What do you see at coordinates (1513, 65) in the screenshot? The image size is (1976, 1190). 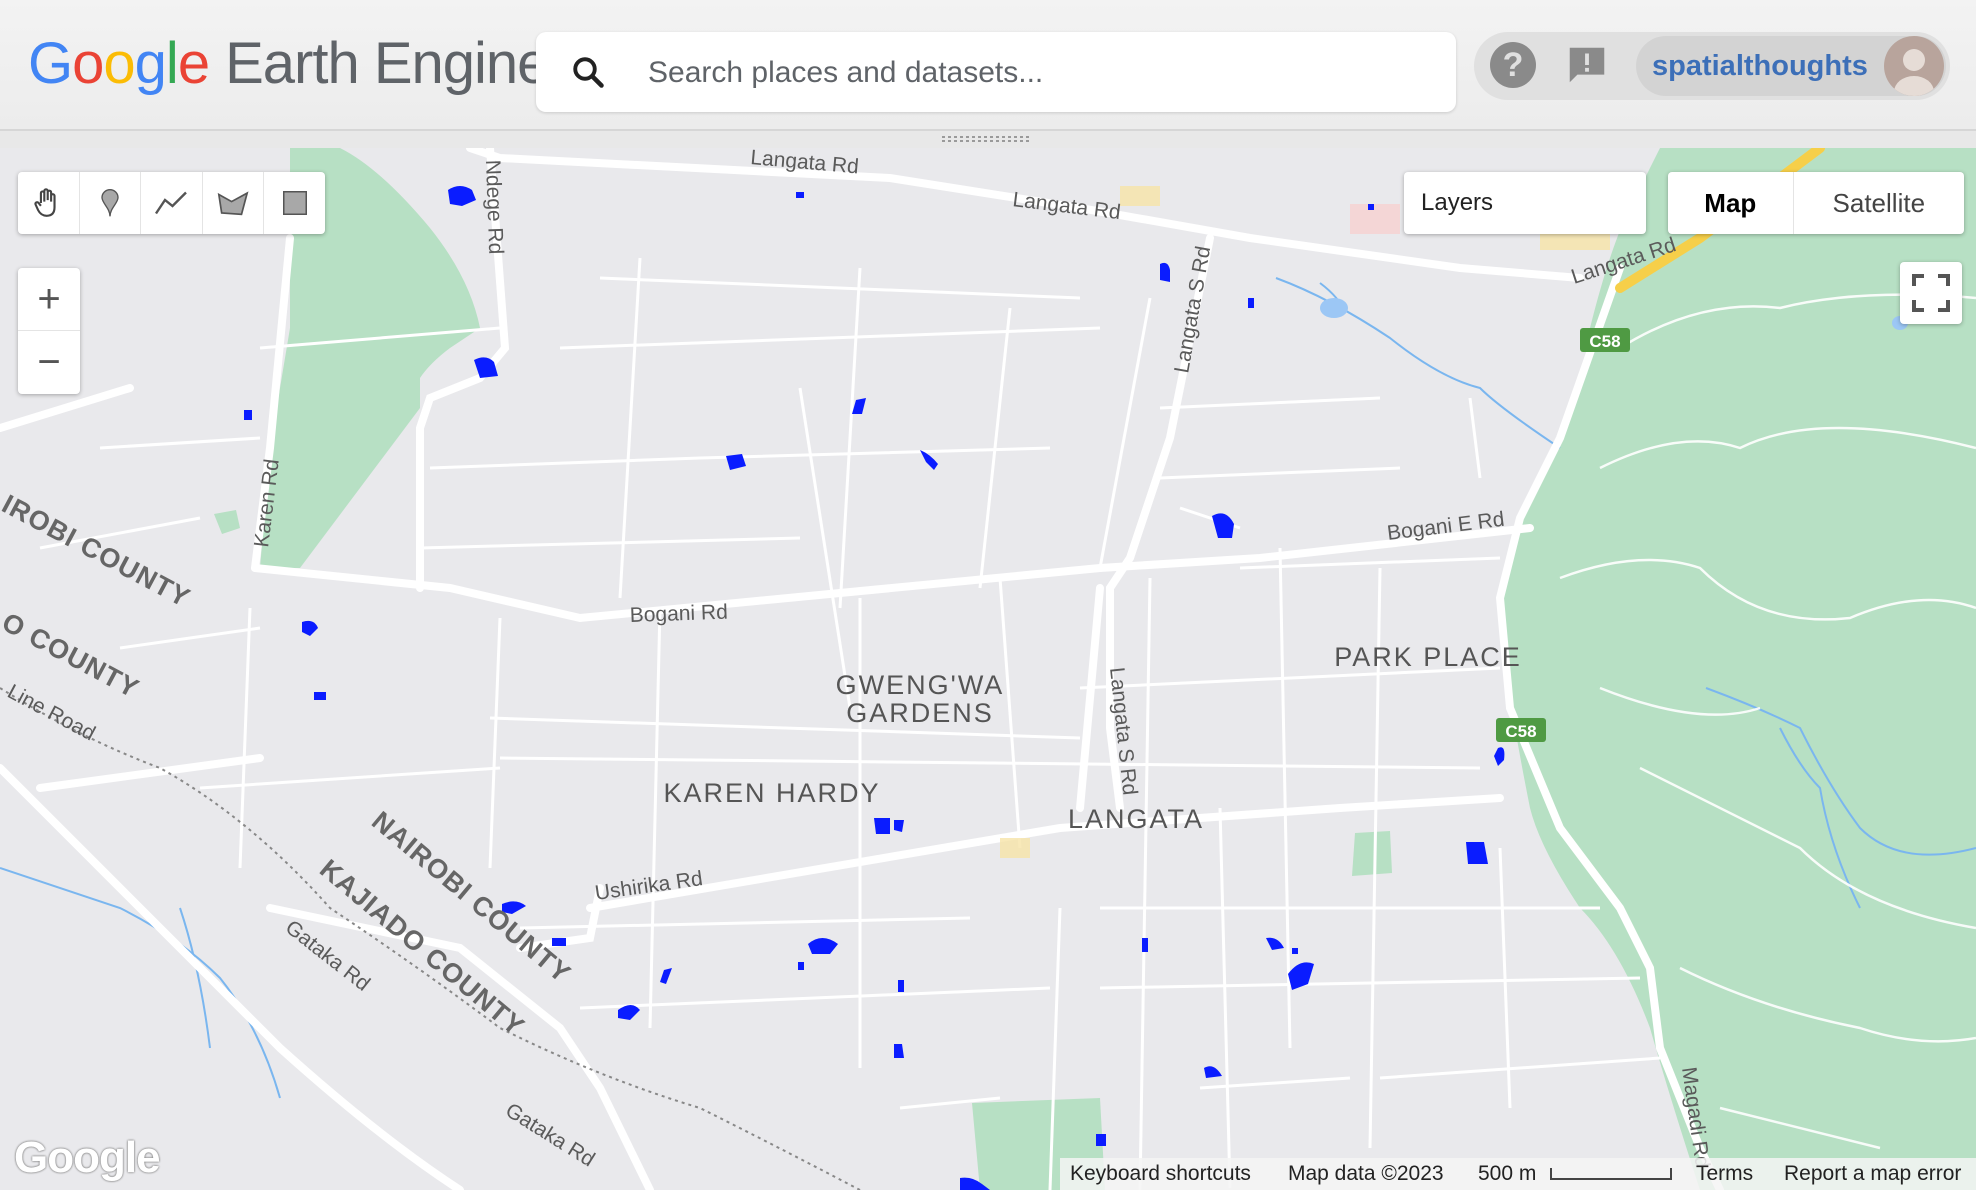 I see `help-icon: ?` at bounding box center [1513, 65].